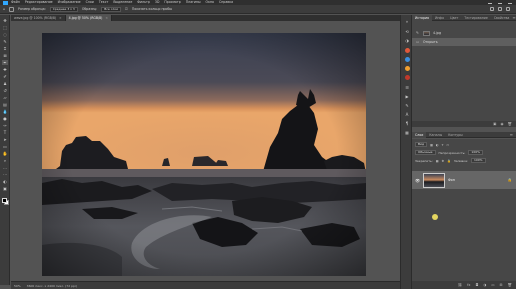 The height and width of the screenshot is (289, 516). I want to click on character-icon: A, so click(407, 114).